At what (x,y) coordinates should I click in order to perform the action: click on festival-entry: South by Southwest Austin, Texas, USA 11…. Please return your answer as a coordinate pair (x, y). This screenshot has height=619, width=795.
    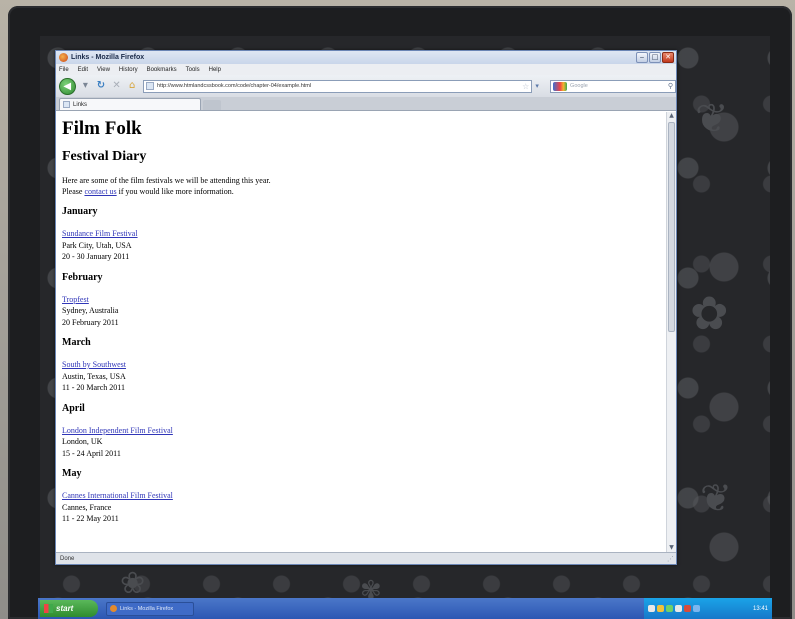
    Looking at the image, I should click on (364, 376).